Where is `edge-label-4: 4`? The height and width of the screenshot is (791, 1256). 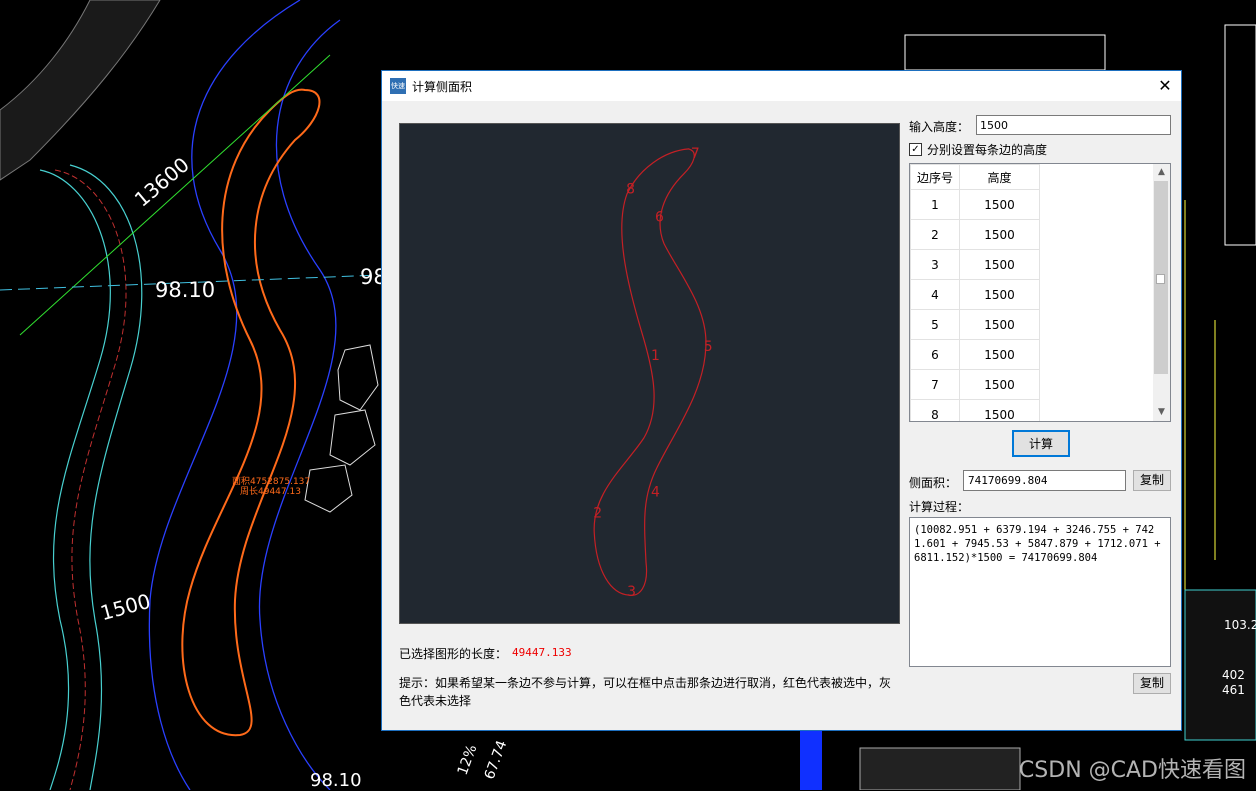 edge-label-4: 4 is located at coordinates (655, 493).